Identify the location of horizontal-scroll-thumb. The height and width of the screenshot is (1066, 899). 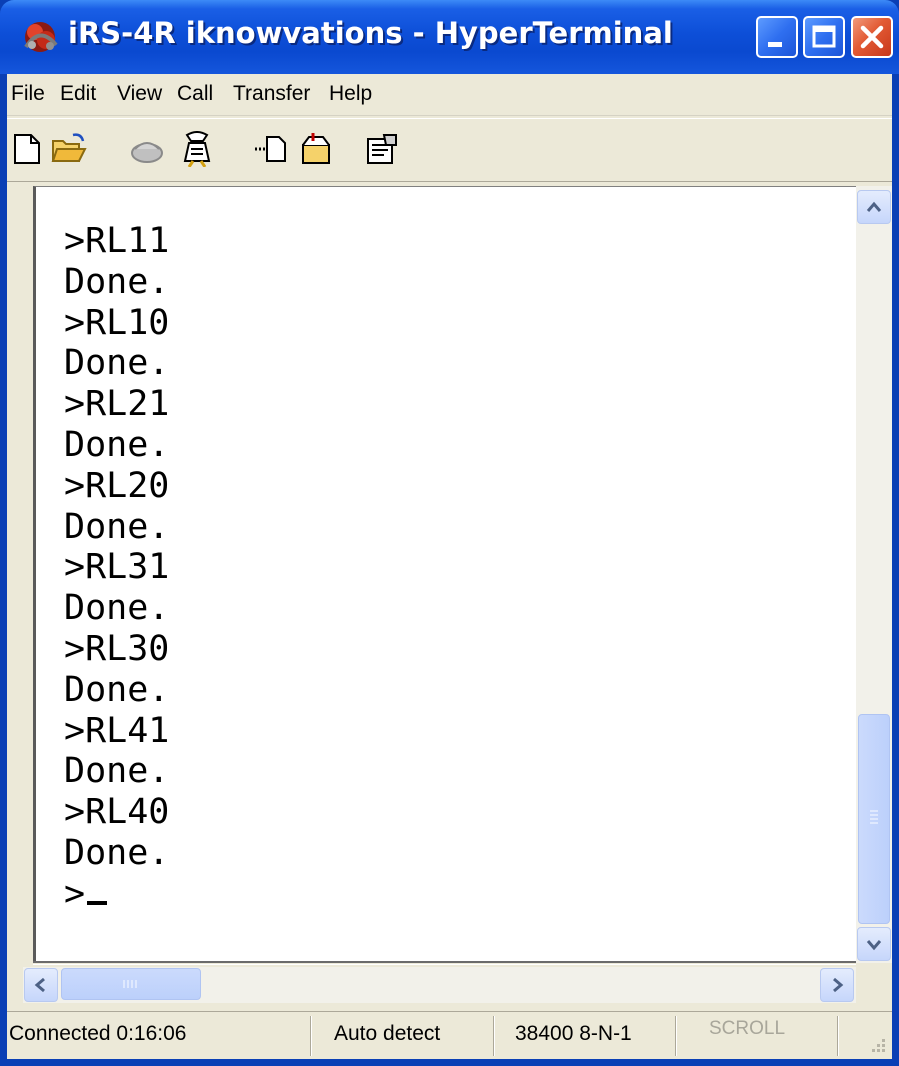
(131, 984).